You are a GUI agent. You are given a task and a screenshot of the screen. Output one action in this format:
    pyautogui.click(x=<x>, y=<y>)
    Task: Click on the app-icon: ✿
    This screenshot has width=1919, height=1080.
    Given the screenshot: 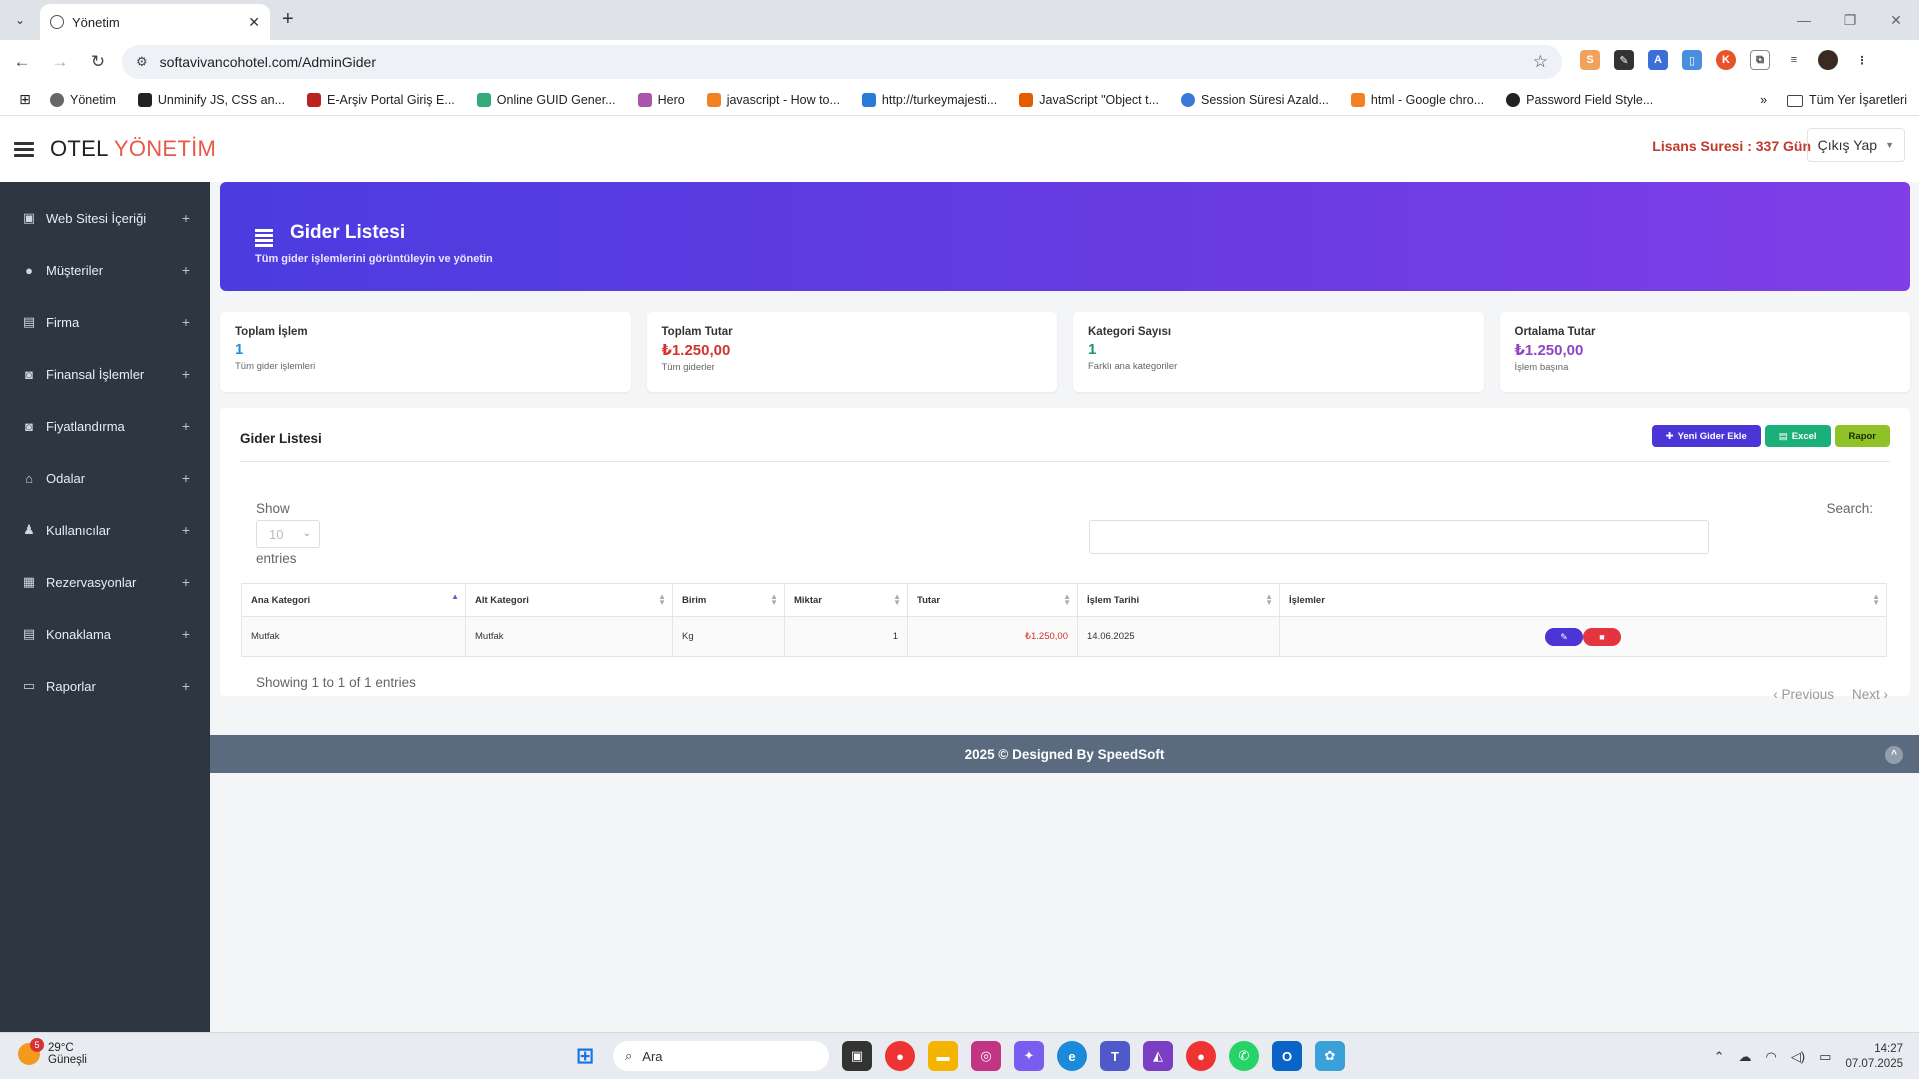 What is the action you would take?
    pyautogui.click(x=1330, y=1056)
    